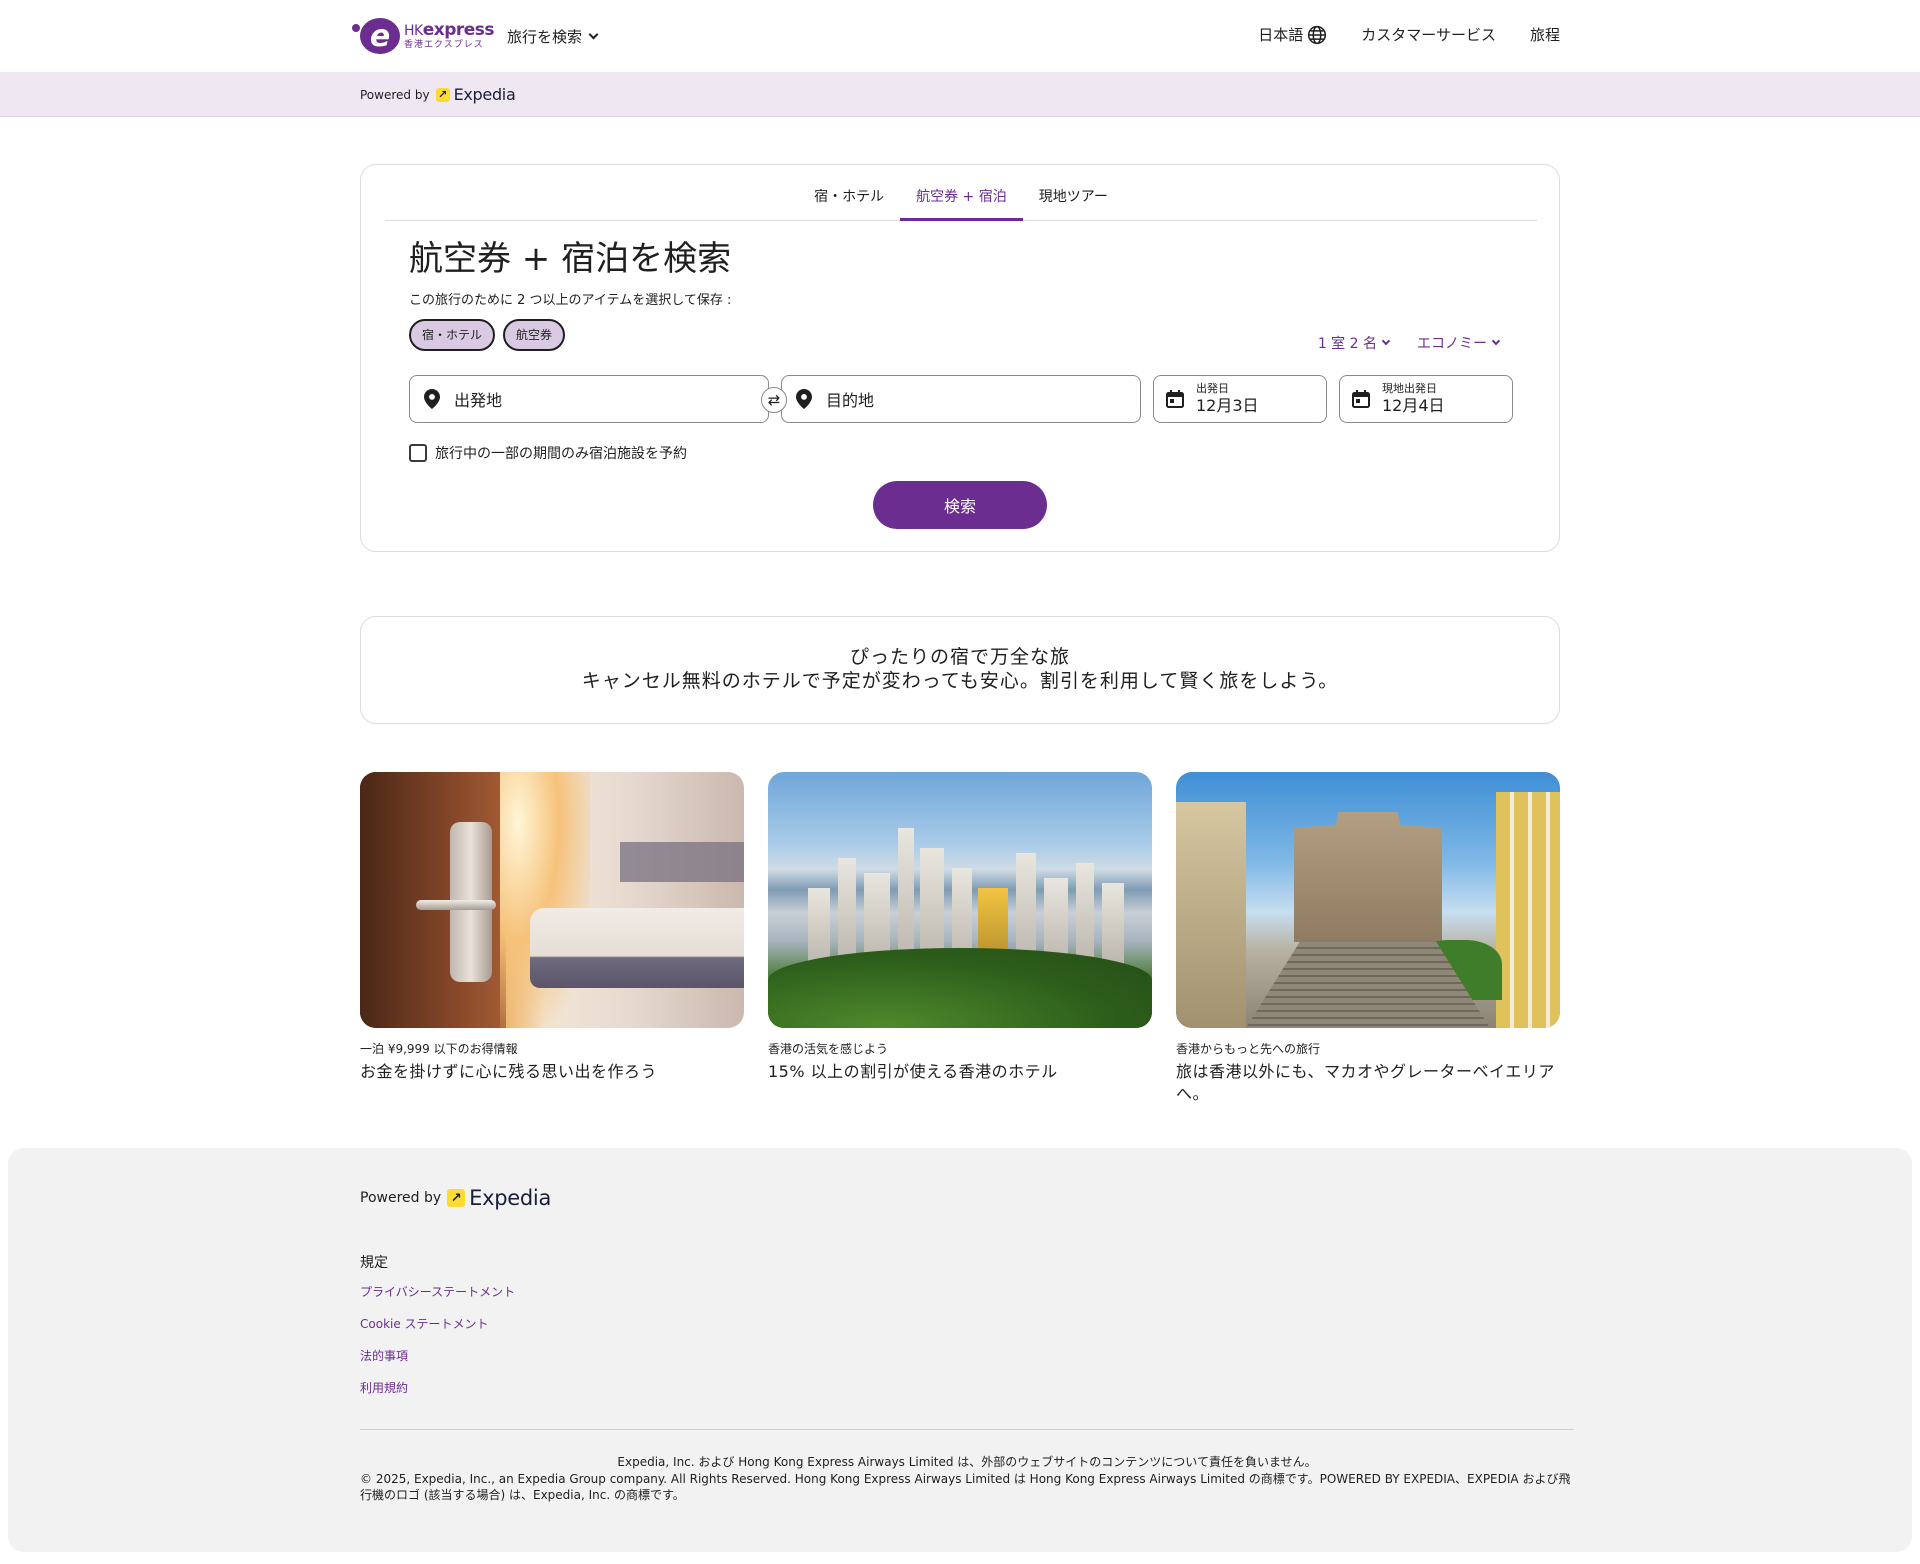 This screenshot has width=1920, height=1564. What do you see at coordinates (395, 94) in the screenshot?
I see `powered-by-label: Powered by` at bounding box center [395, 94].